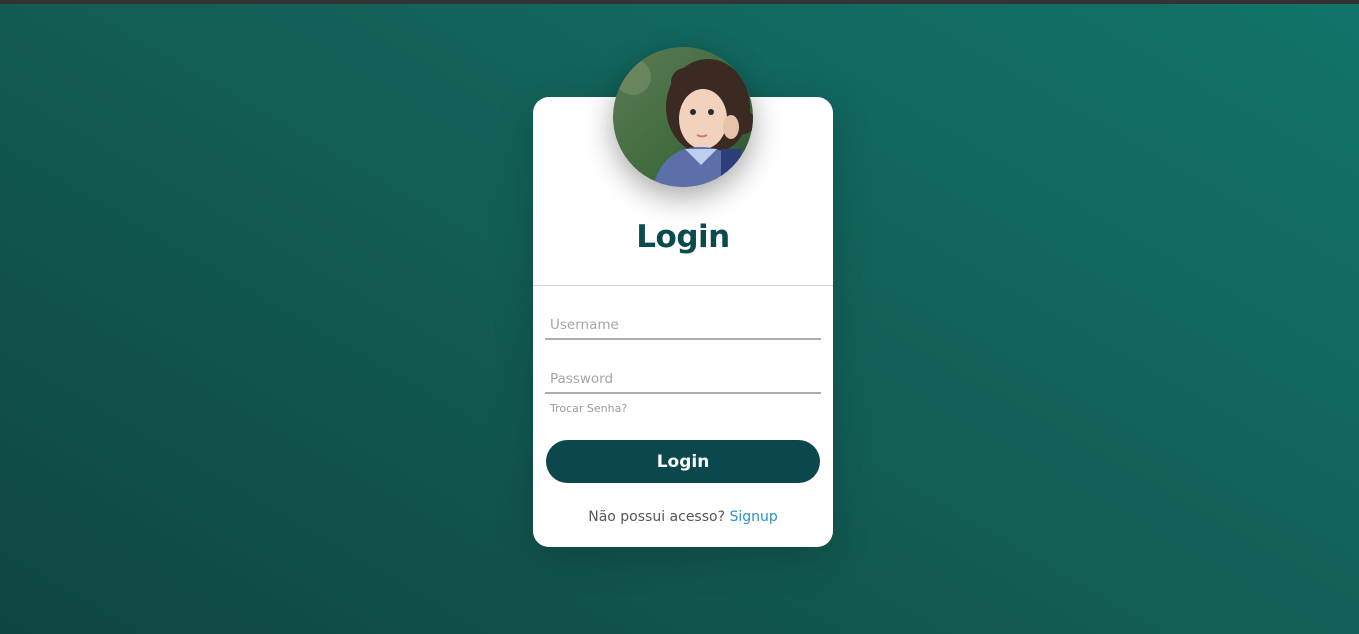 The height and width of the screenshot is (634, 1359). I want to click on signup-prompt: Não possui acesso?, so click(657, 517).